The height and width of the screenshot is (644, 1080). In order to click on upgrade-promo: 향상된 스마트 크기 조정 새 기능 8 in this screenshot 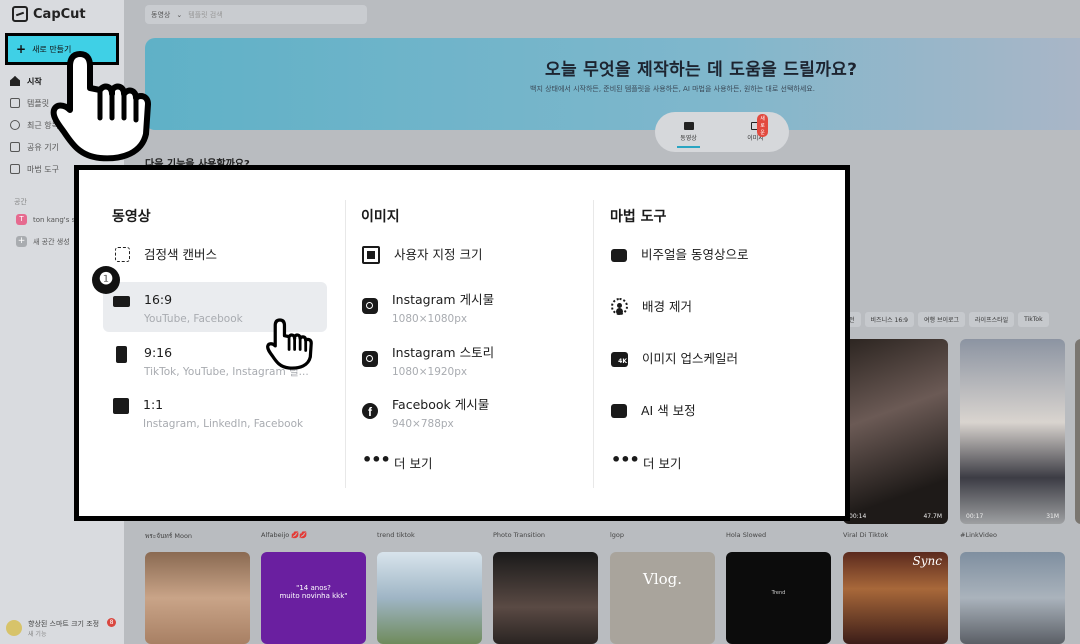, I will do `click(62, 628)`.